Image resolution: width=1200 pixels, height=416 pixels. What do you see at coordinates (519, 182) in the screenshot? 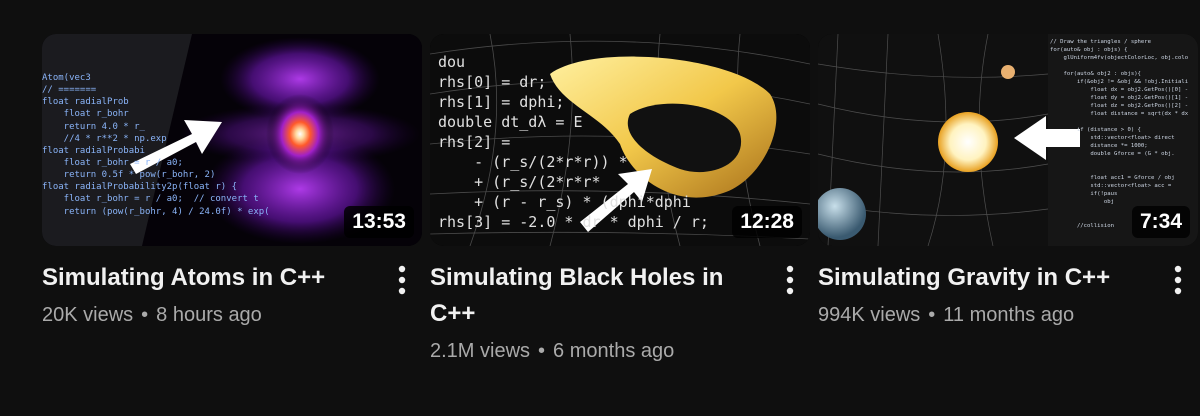
I see `code-line: + (r_s/(2*r*r*` at bounding box center [519, 182].